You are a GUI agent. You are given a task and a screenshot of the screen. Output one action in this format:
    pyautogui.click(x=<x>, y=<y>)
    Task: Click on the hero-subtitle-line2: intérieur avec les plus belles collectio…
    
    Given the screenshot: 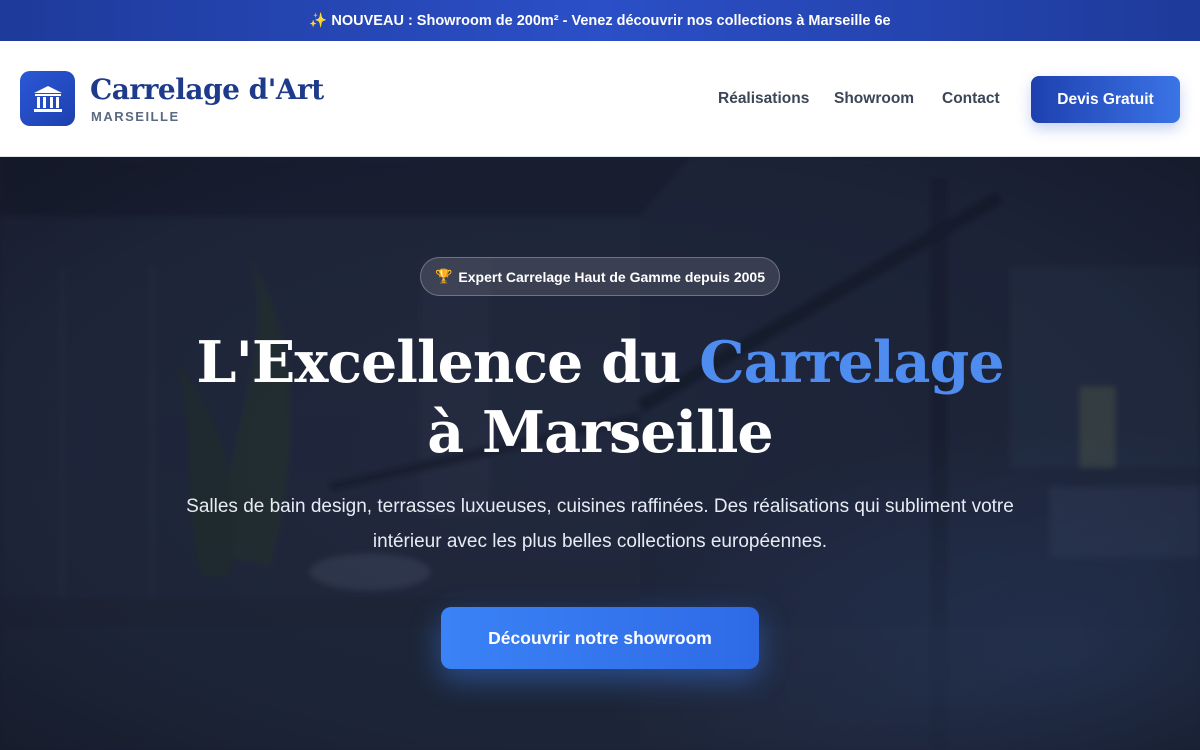 What is the action you would take?
    pyautogui.click(x=600, y=541)
    